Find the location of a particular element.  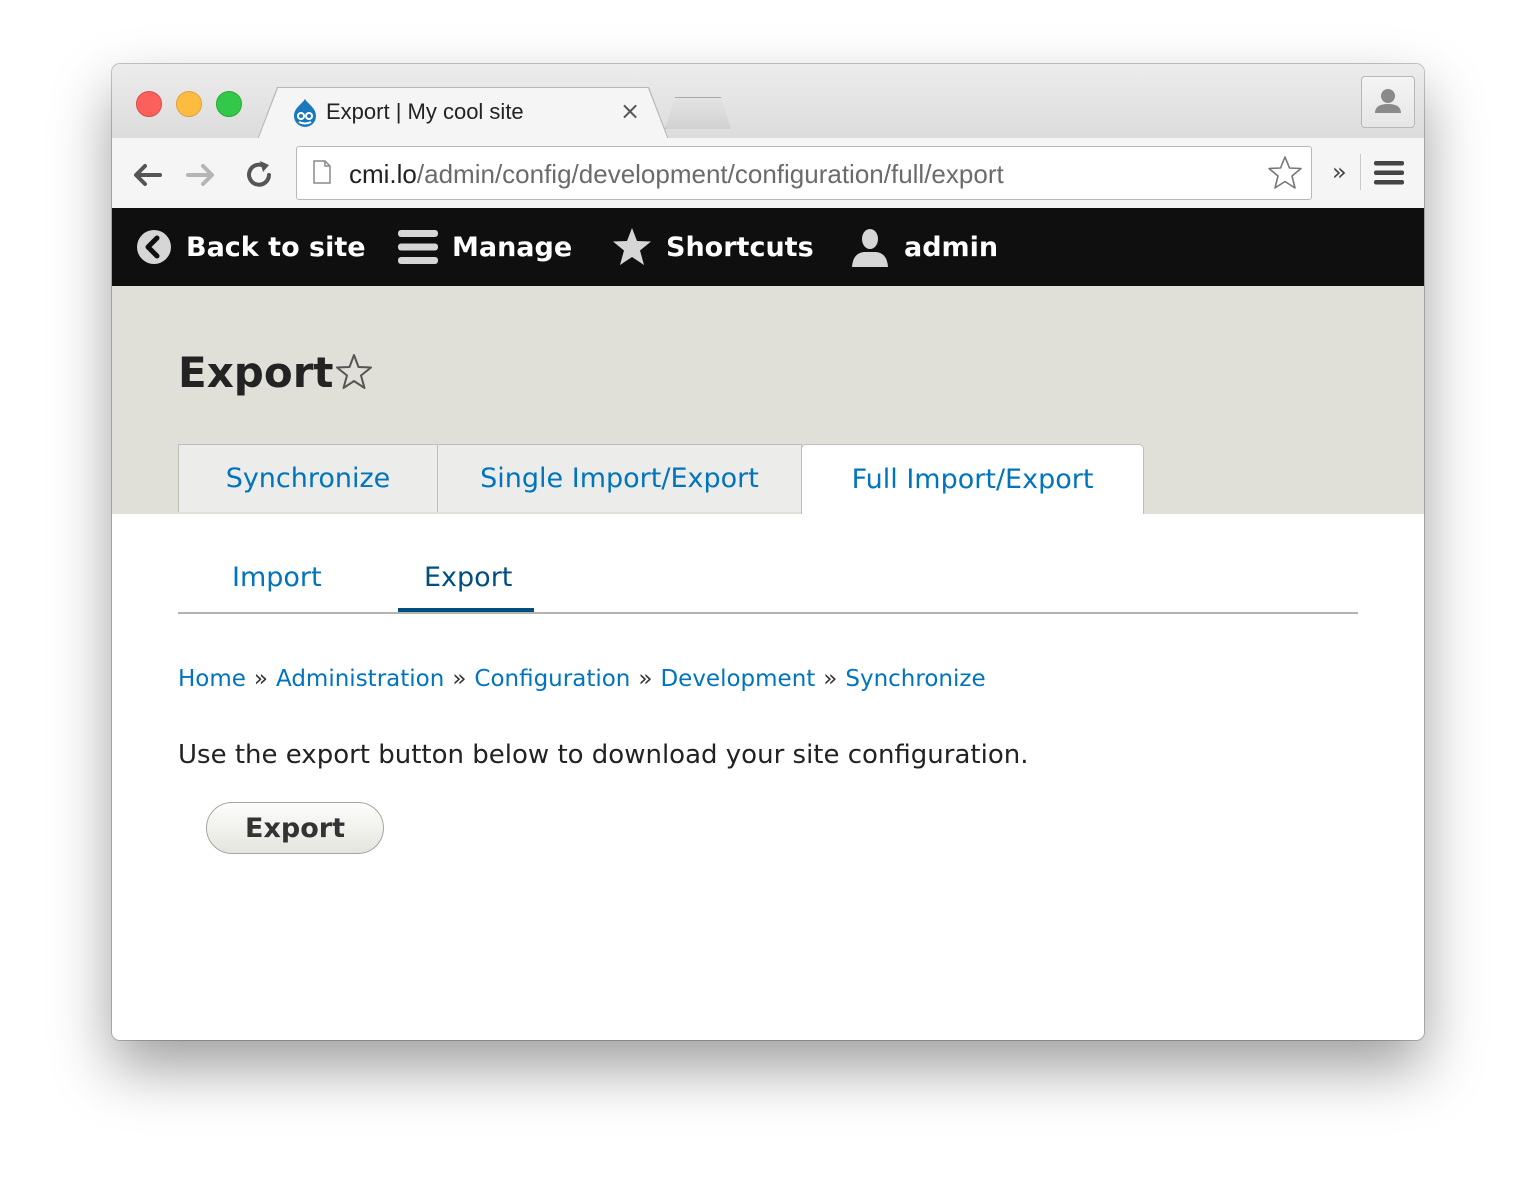

hamburger-icon is located at coordinates (418, 247).